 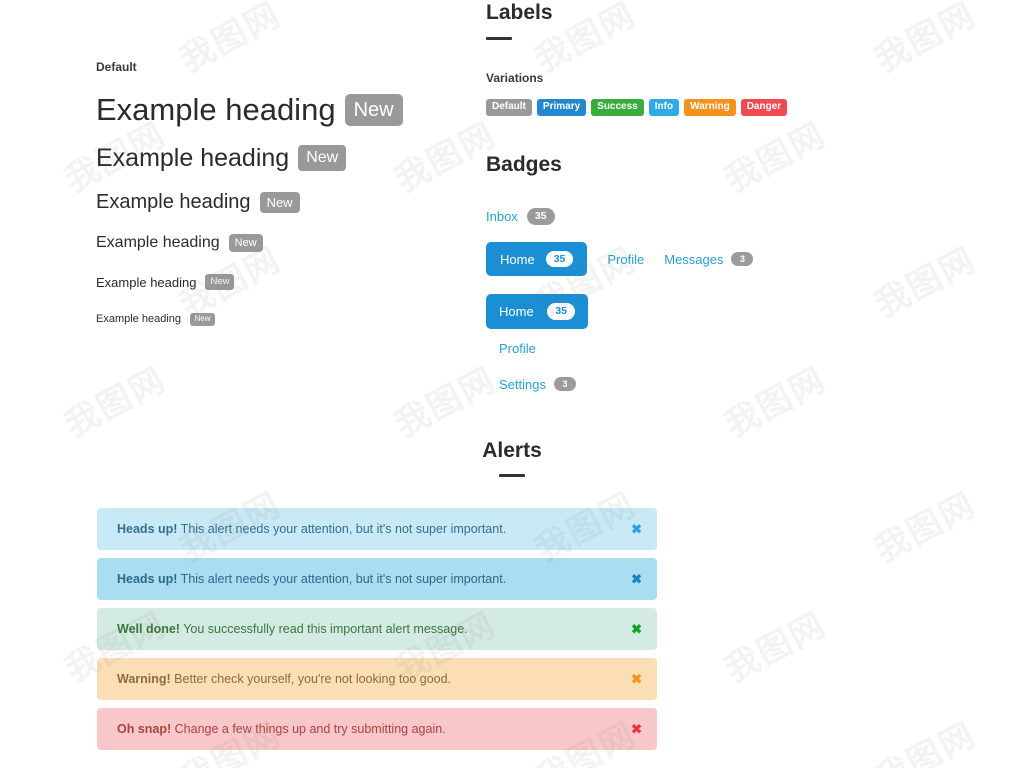 What do you see at coordinates (664, 108) in the screenshot?
I see `label-info: Info` at bounding box center [664, 108].